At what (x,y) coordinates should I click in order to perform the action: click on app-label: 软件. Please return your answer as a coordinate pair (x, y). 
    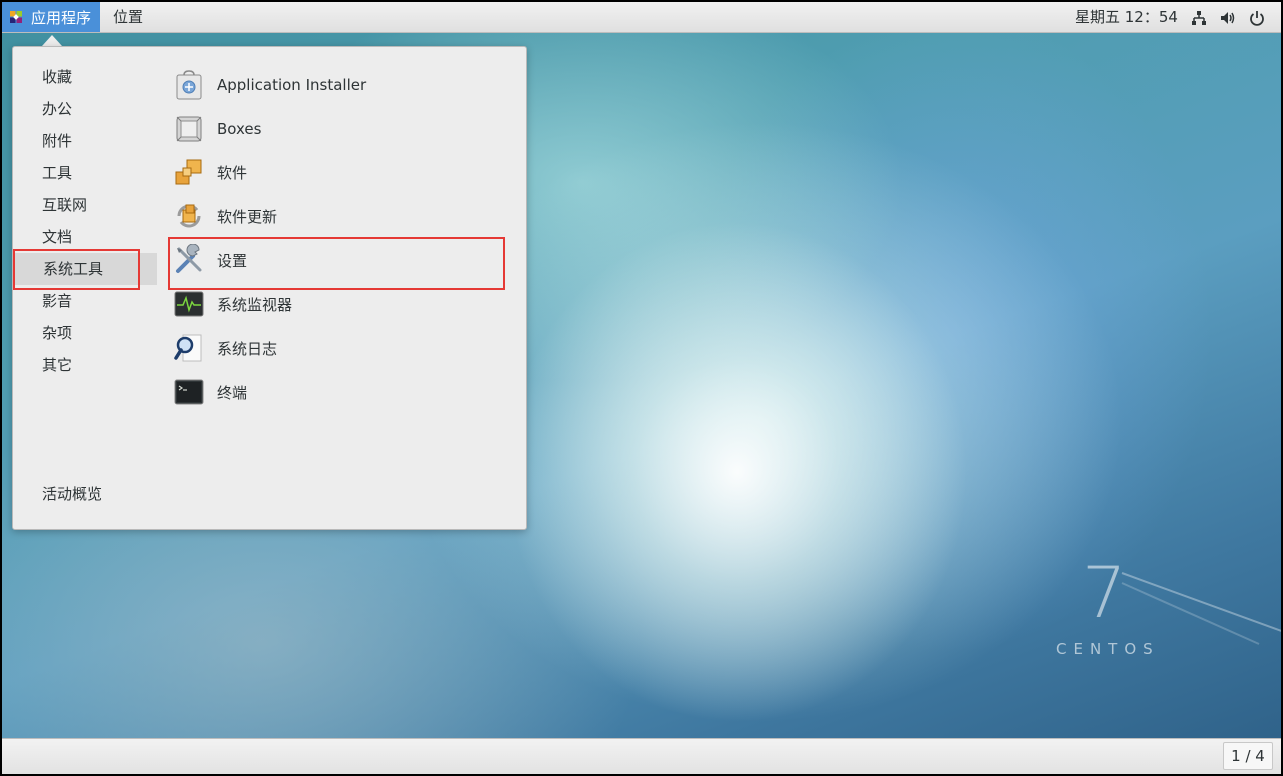
    Looking at the image, I should click on (232, 172).